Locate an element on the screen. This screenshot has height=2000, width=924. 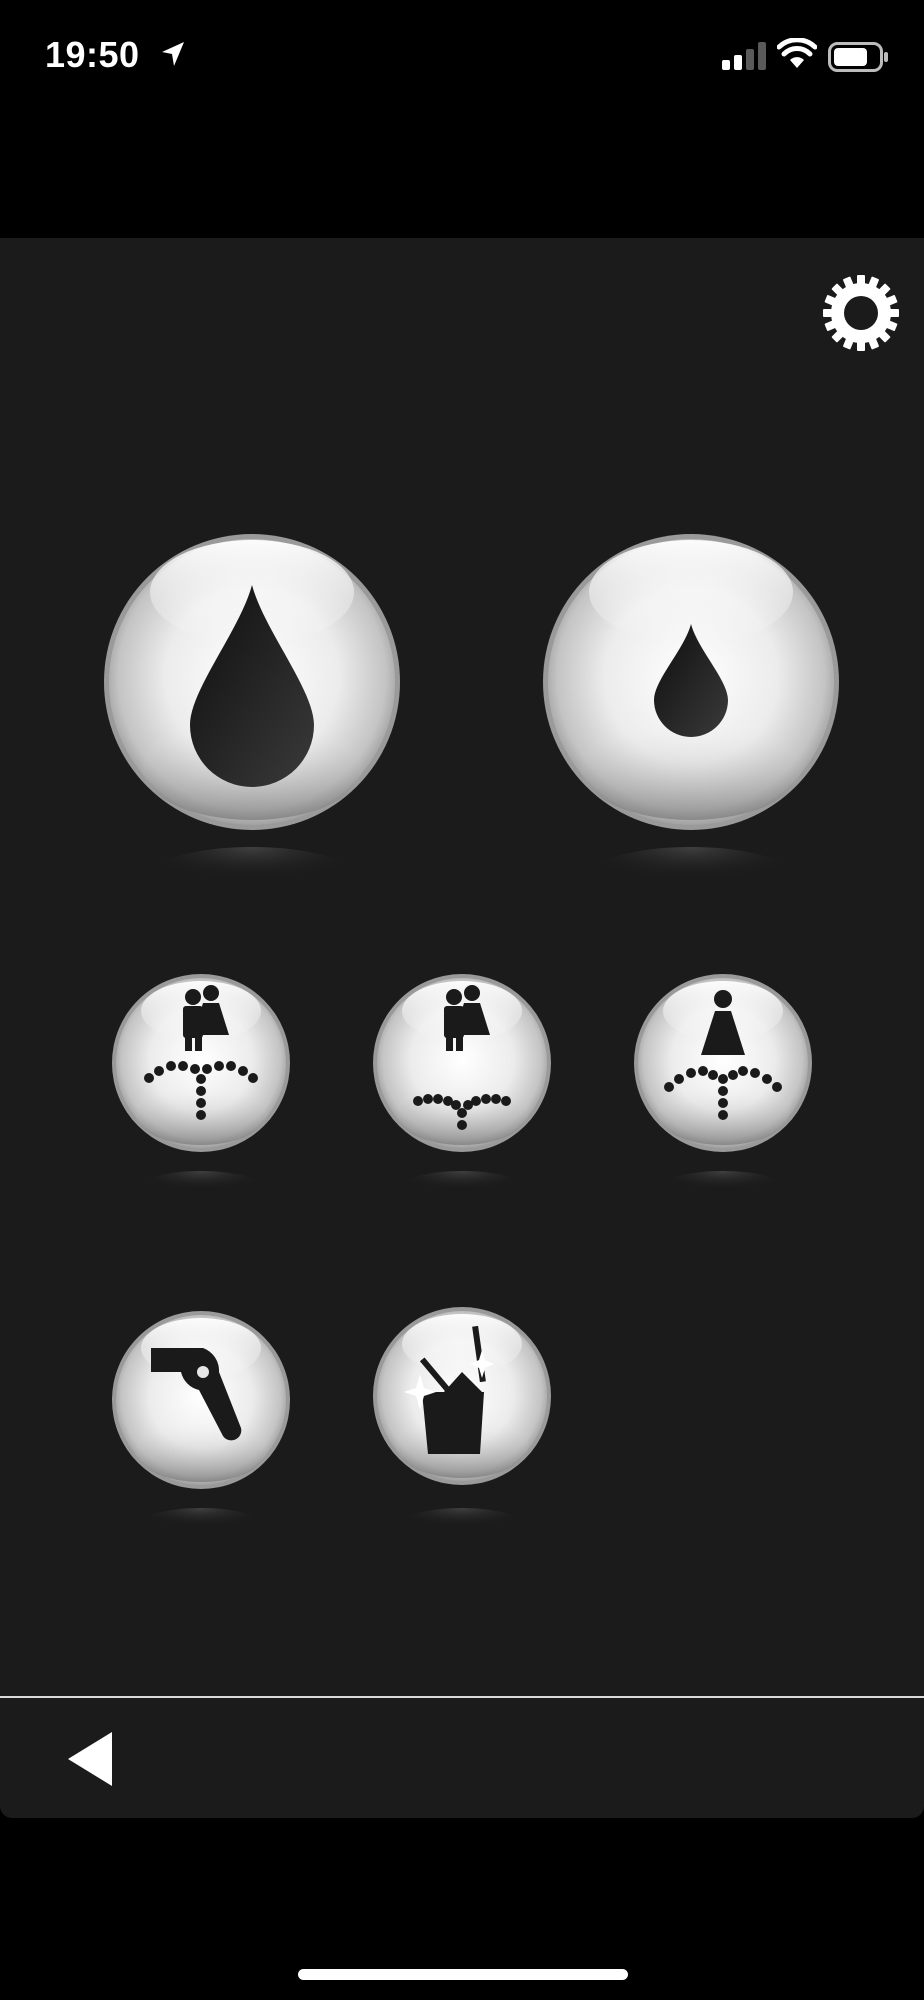
battery-icon is located at coordinates (859, 59).